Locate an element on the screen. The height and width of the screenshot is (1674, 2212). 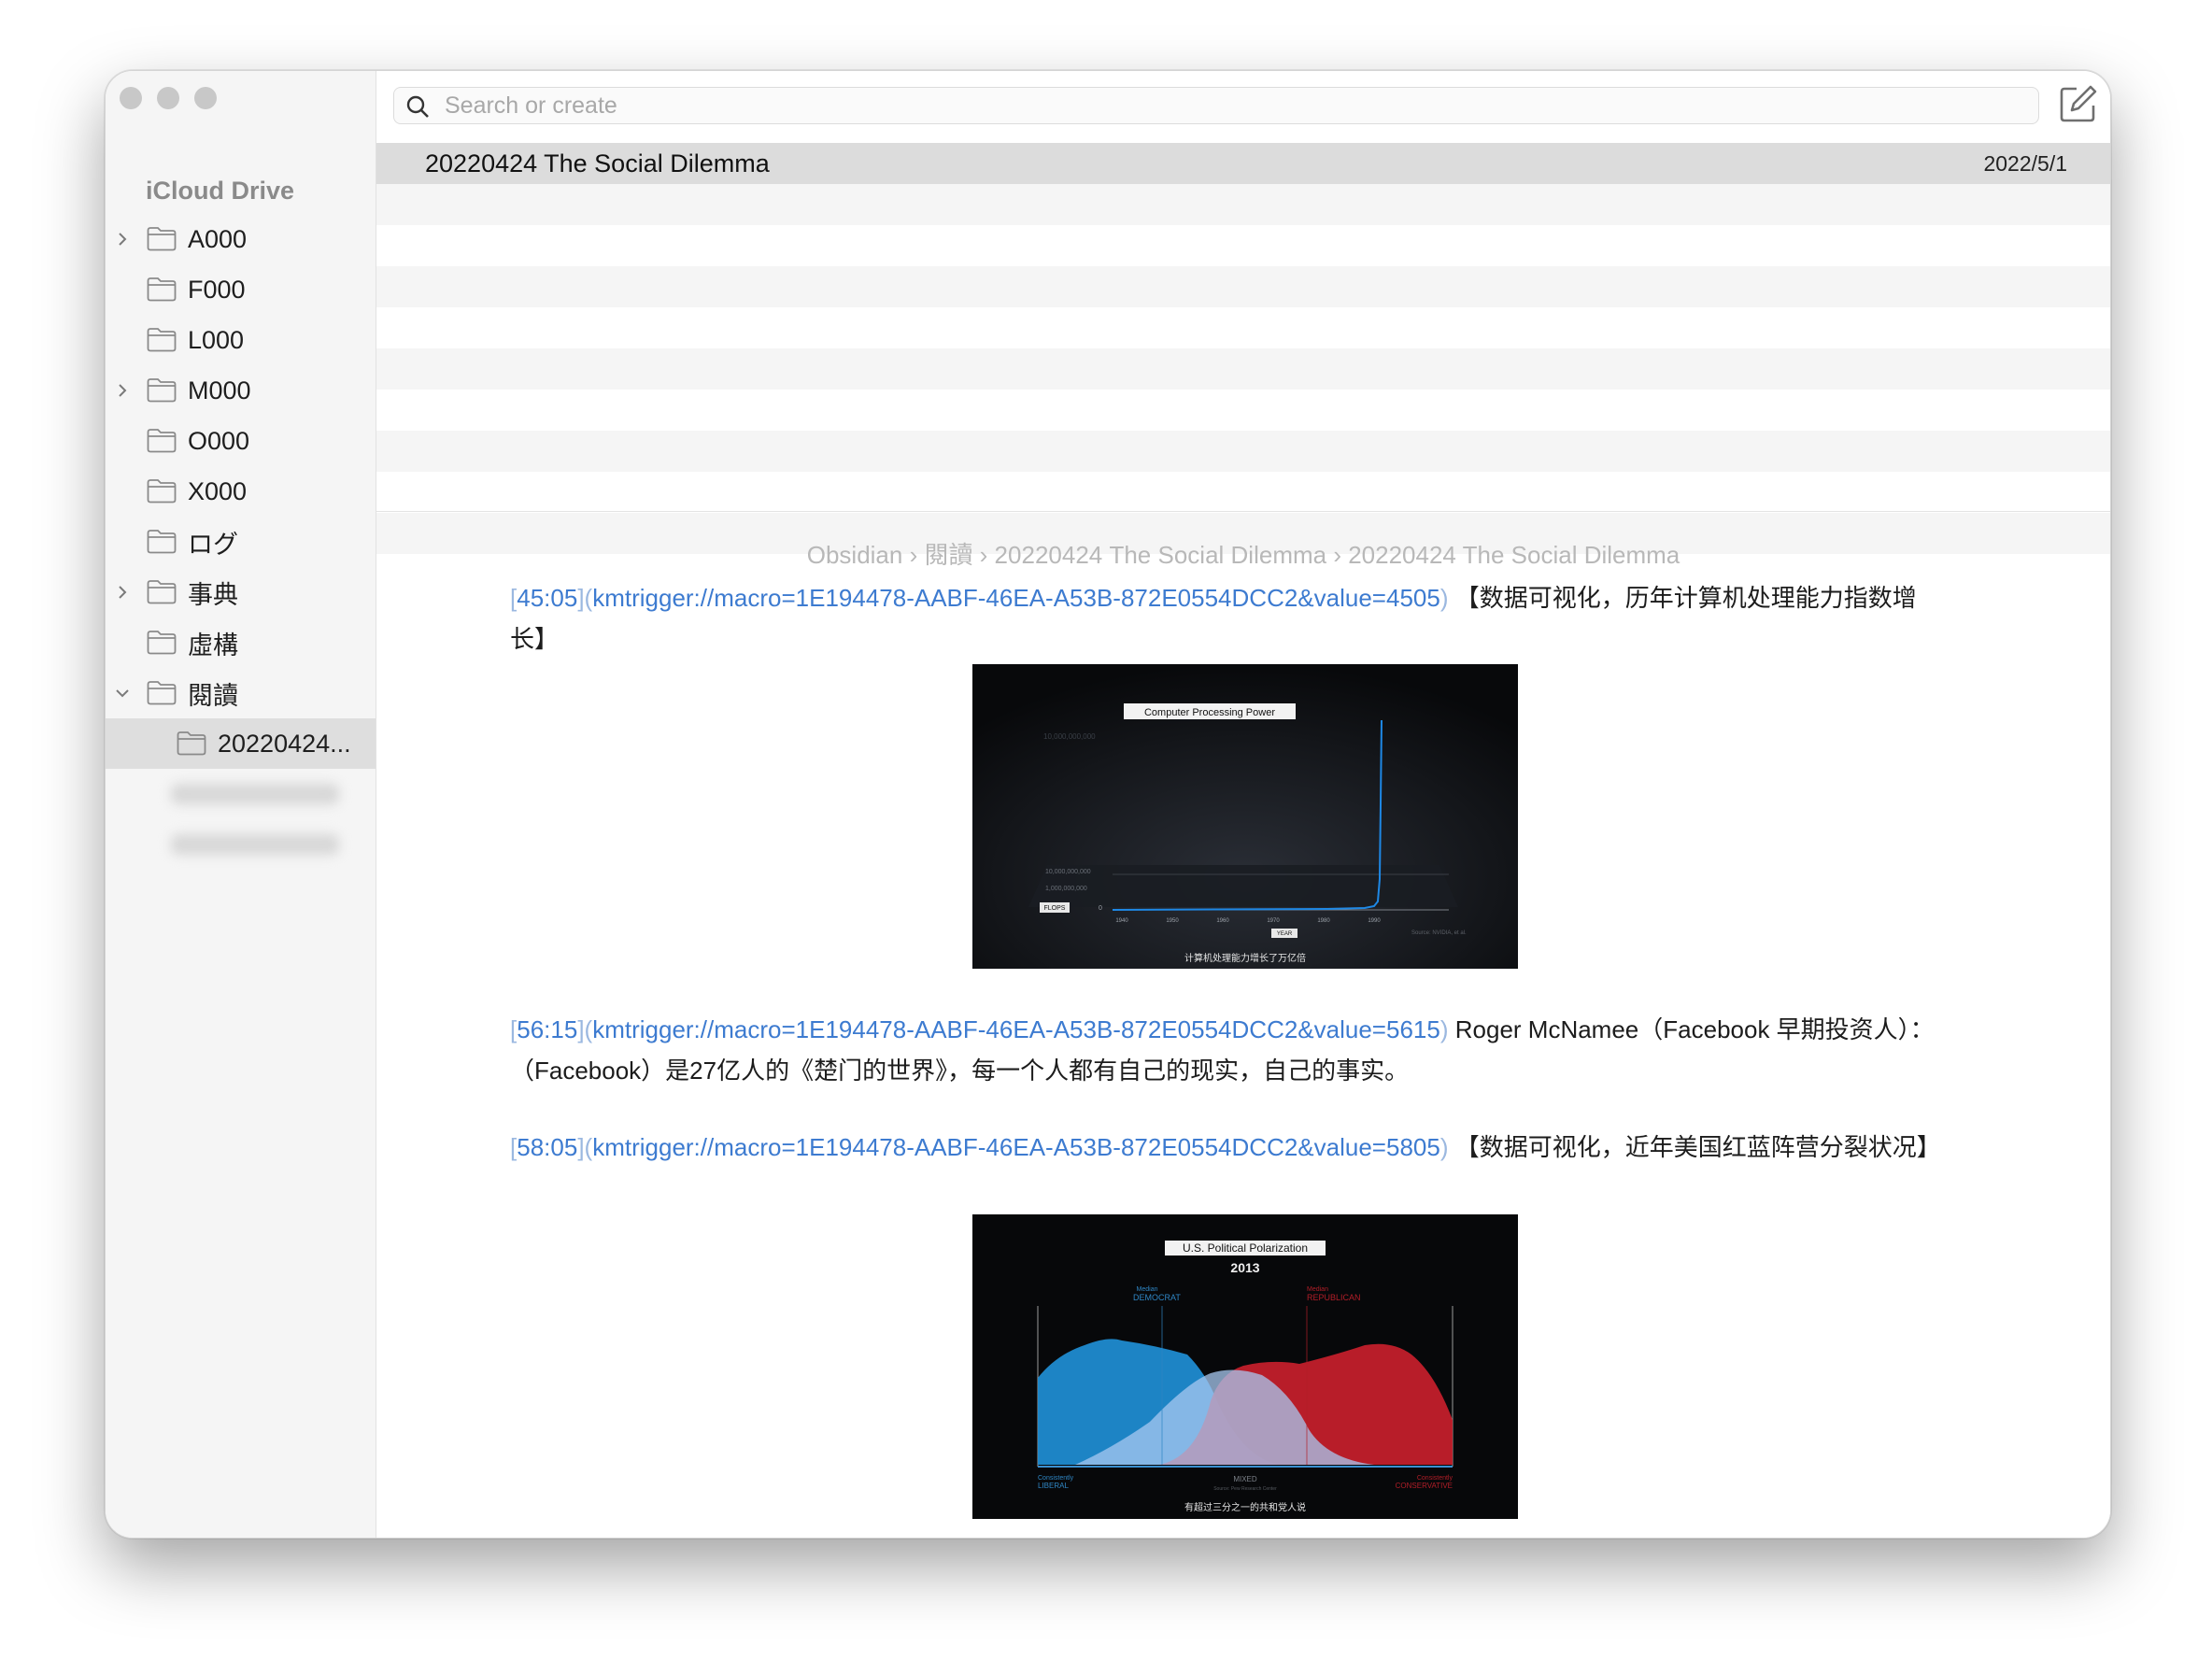
chart-zero: 0 is located at coordinates (1100, 908).